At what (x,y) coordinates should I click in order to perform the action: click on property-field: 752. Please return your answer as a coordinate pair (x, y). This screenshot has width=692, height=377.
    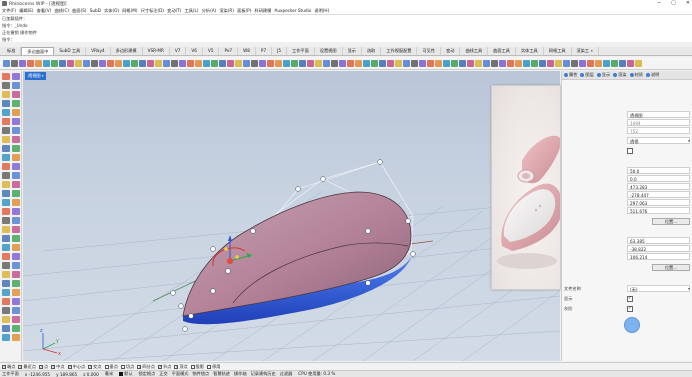
    Looking at the image, I should click on (658, 130).